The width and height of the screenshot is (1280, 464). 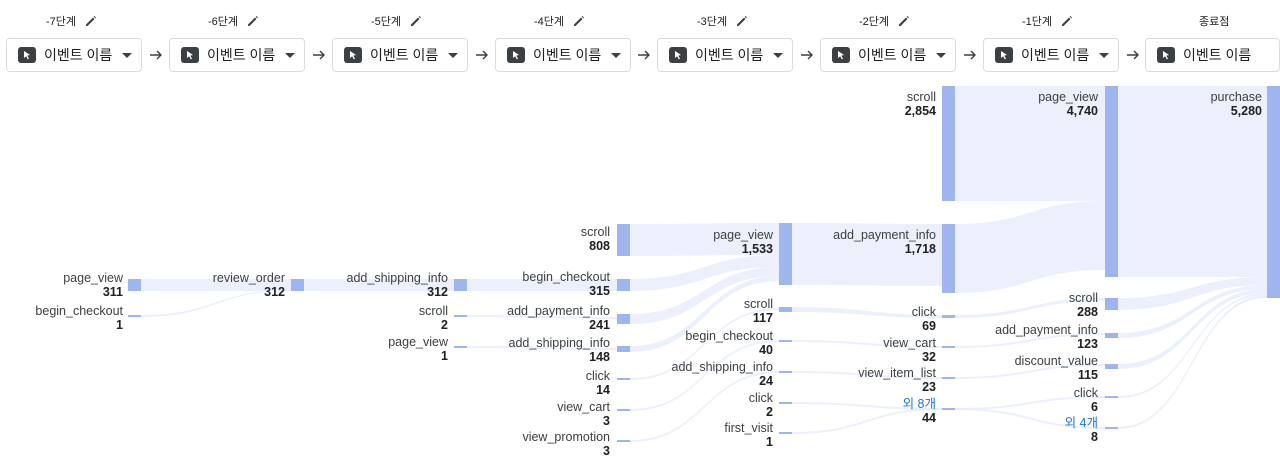 What do you see at coordinates (743, 235) in the screenshot?
I see `node-name: page_view` at bounding box center [743, 235].